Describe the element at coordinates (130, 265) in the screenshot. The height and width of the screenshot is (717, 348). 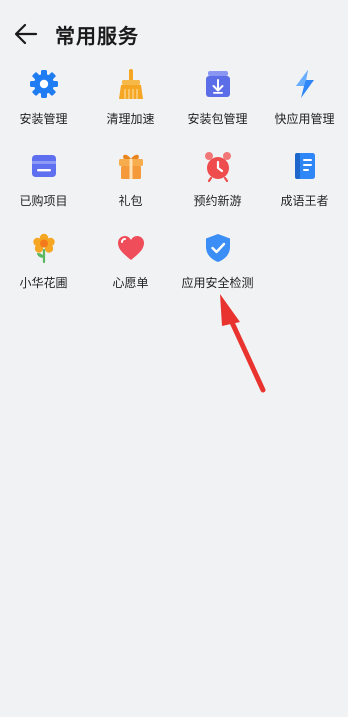
I see `service-wishlist: 心愿单` at that location.